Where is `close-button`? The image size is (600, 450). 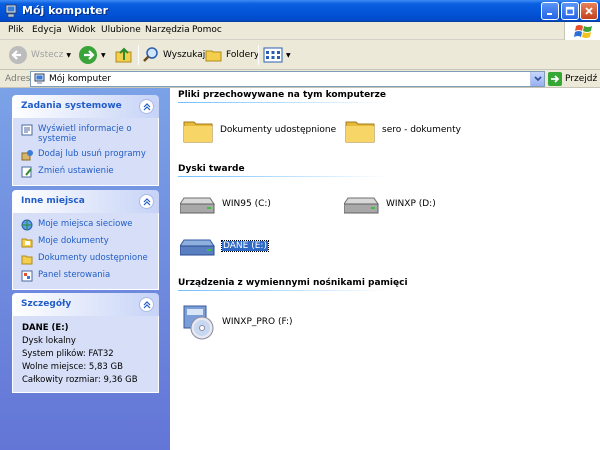 close-button is located at coordinates (589, 11).